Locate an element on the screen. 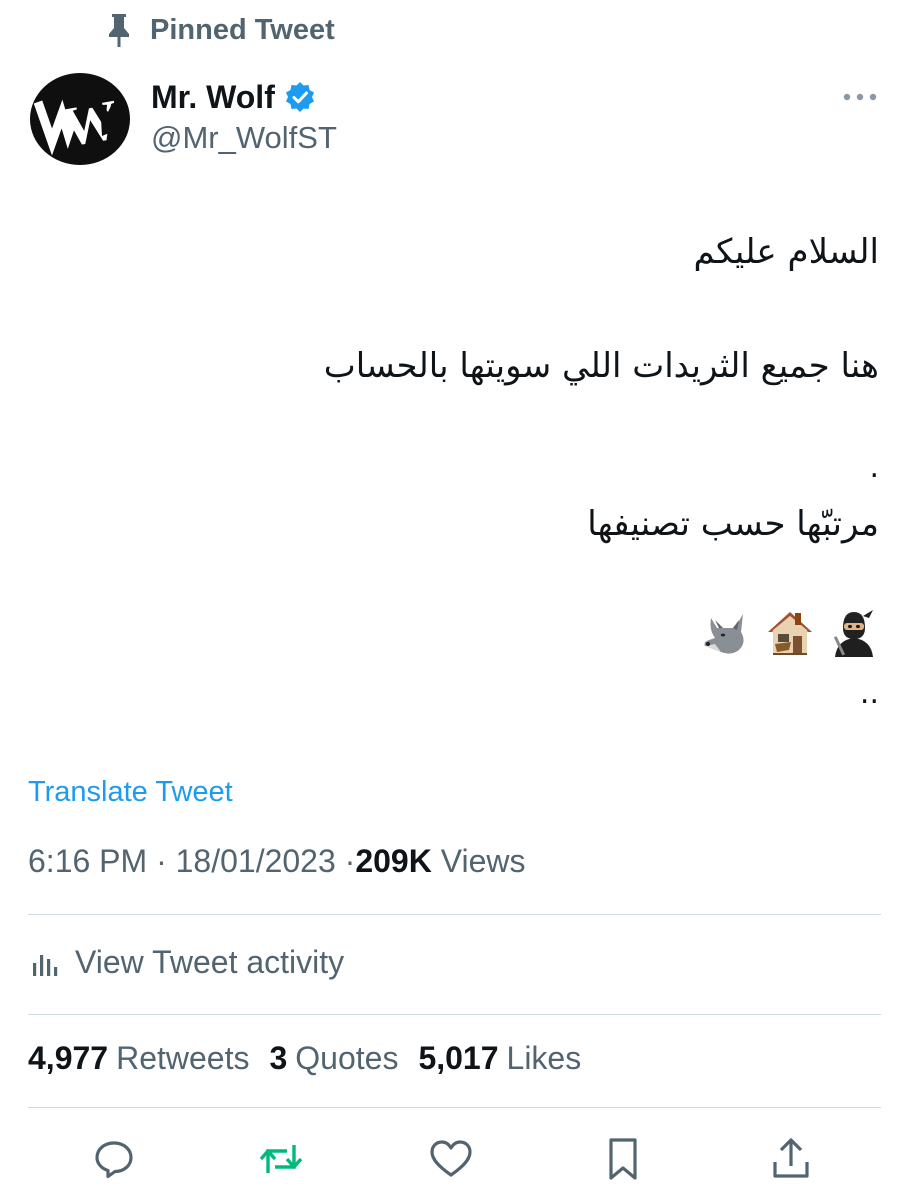 Image resolution: width=909 pixels, height=1200 pixels. more-options-button is located at coordinates (860, 97).